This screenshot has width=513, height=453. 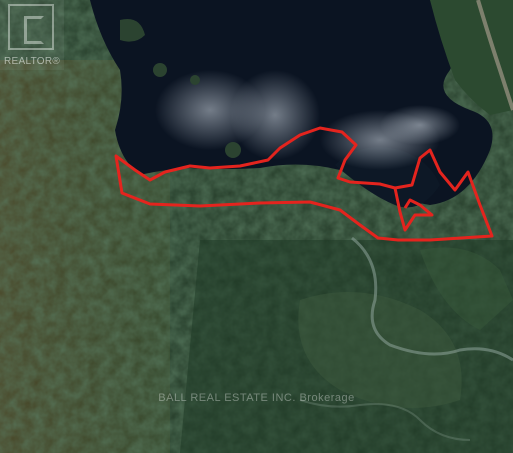 I want to click on realtor-logo: REALTOR®, so click(x=32, y=35).